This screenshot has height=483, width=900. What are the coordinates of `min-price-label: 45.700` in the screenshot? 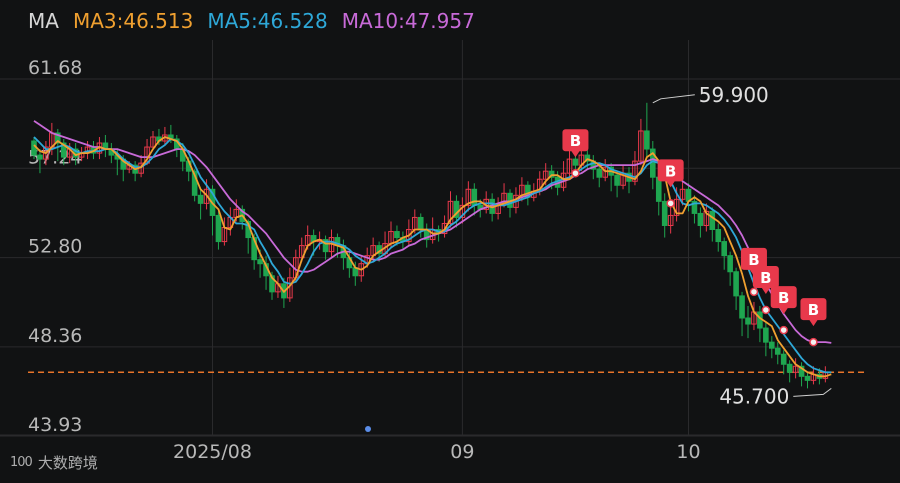 It's located at (754, 396).